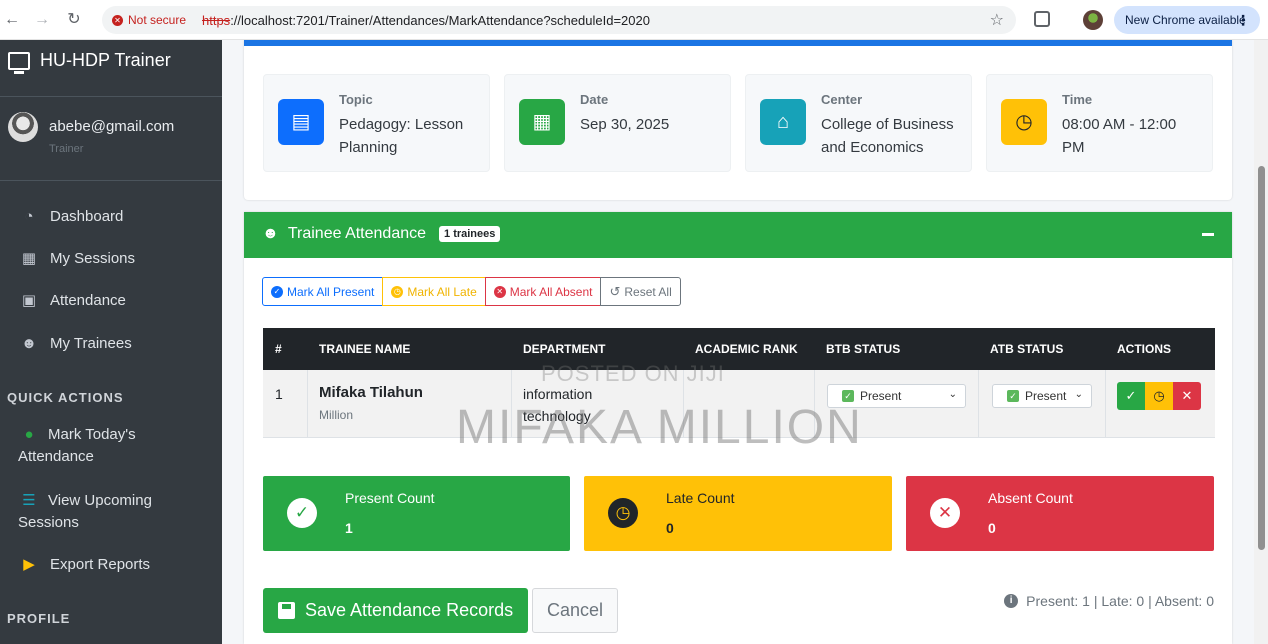  What do you see at coordinates (1131, 396) in the screenshot?
I see `mark-present-button: ✓` at bounding box center [1131, 396].